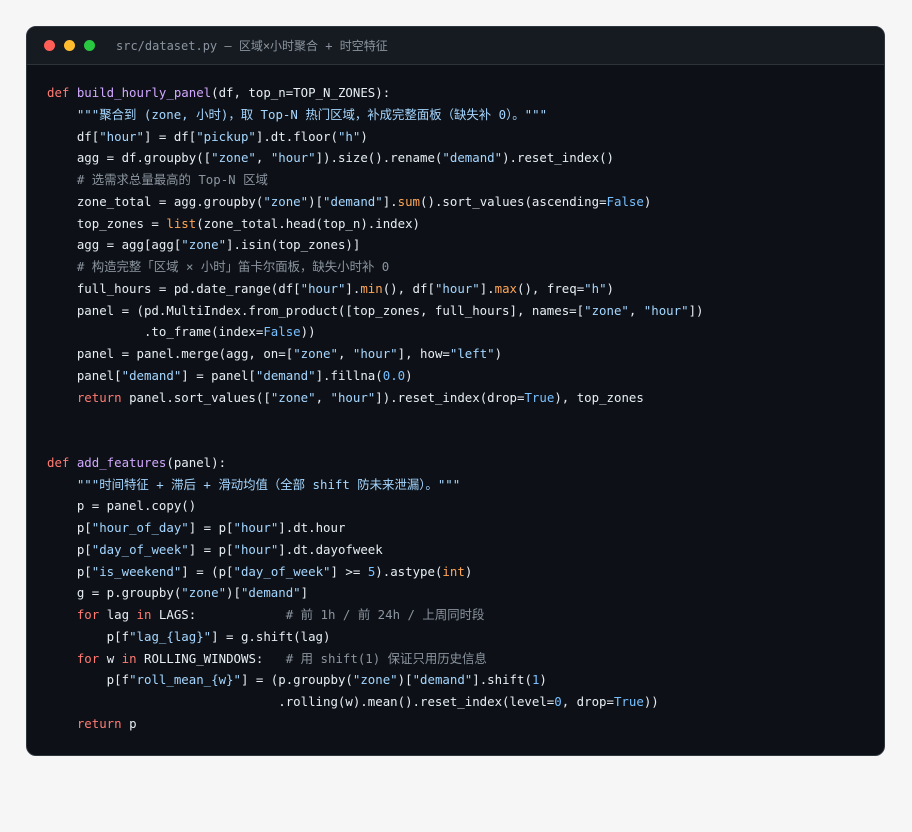 The image size is (912, 832). Describe the element at coordinates (69, 45) in the screenshot. I see `minimize-dot` at that location.